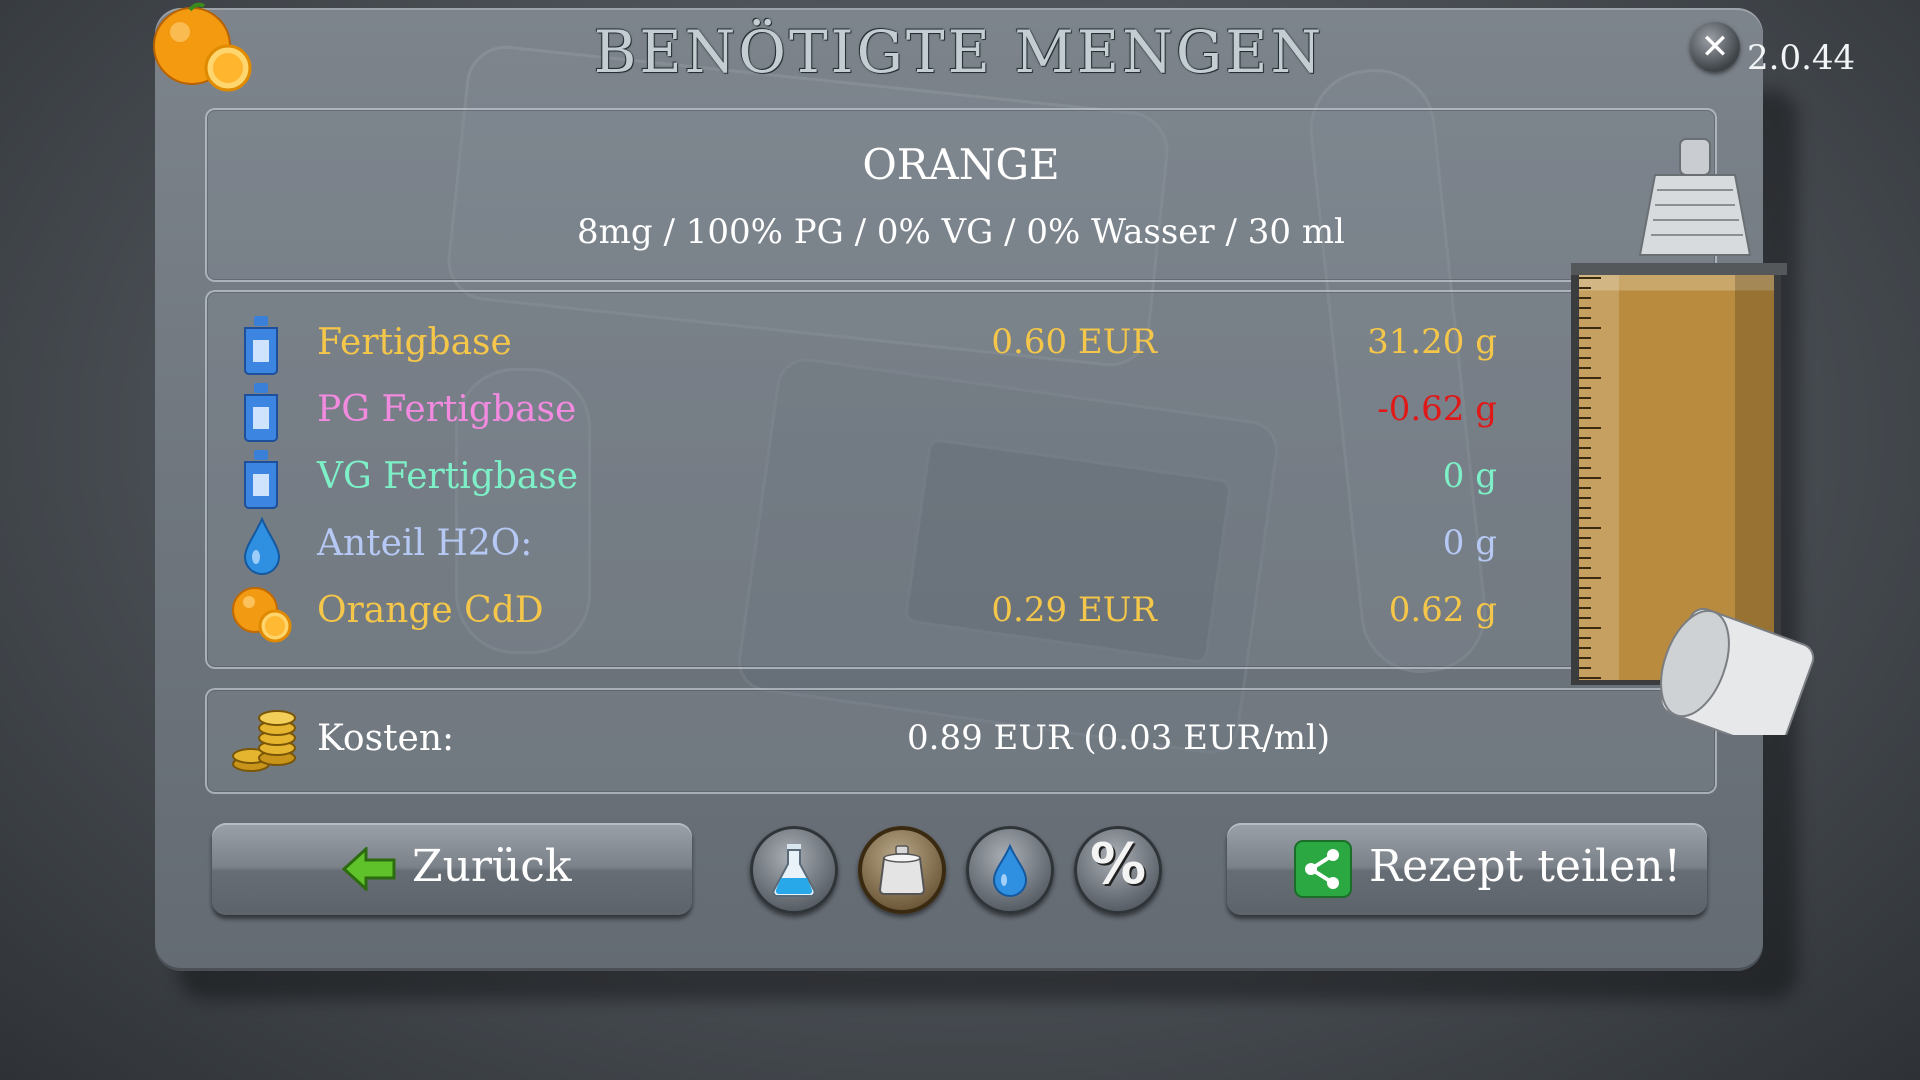  What do you see at coordinates (264, 743) in the screenshot?
I see `coins-icon` at bounding box center [264, 743].